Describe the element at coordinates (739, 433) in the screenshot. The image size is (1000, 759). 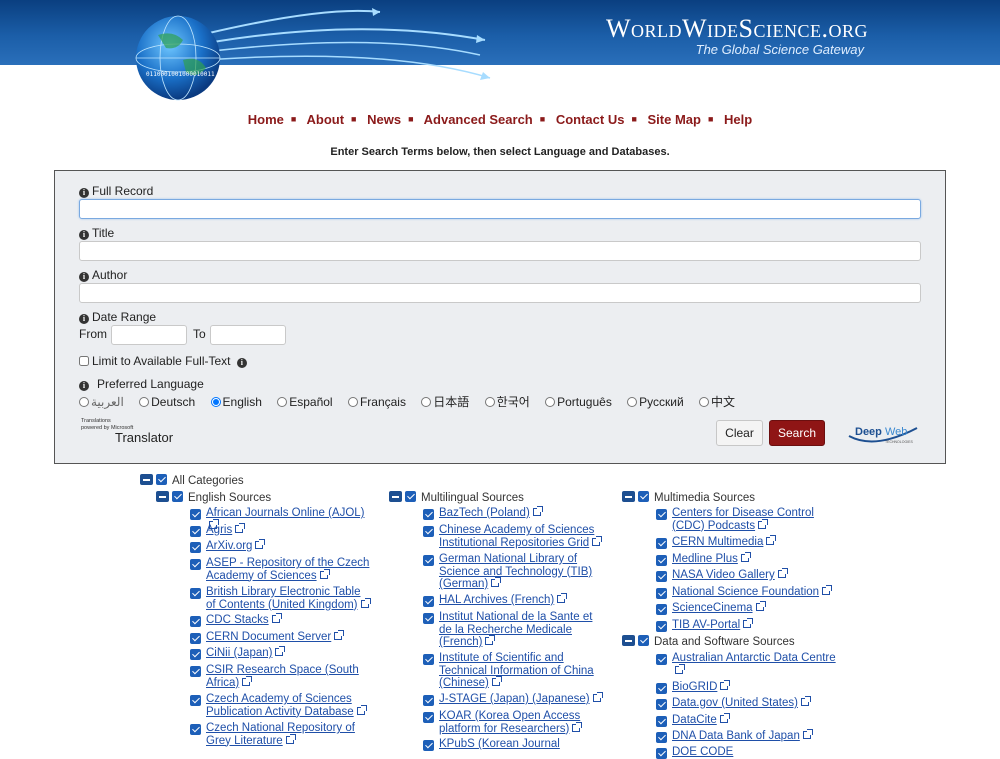
I see `clear-button: Clear` at that location.